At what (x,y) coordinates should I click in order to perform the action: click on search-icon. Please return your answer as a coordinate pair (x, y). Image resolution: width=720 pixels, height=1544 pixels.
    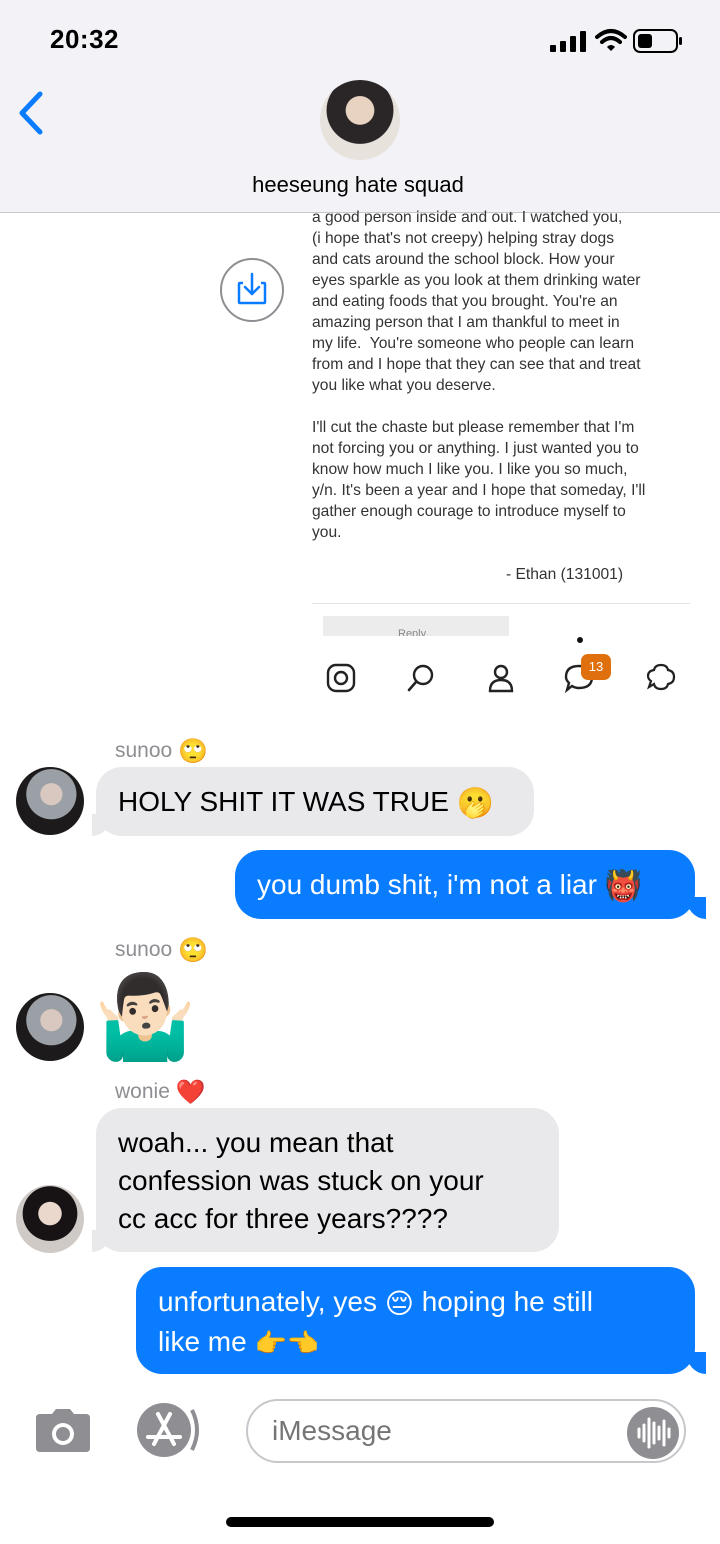
    Looking at the image, I should click on (420, 678).